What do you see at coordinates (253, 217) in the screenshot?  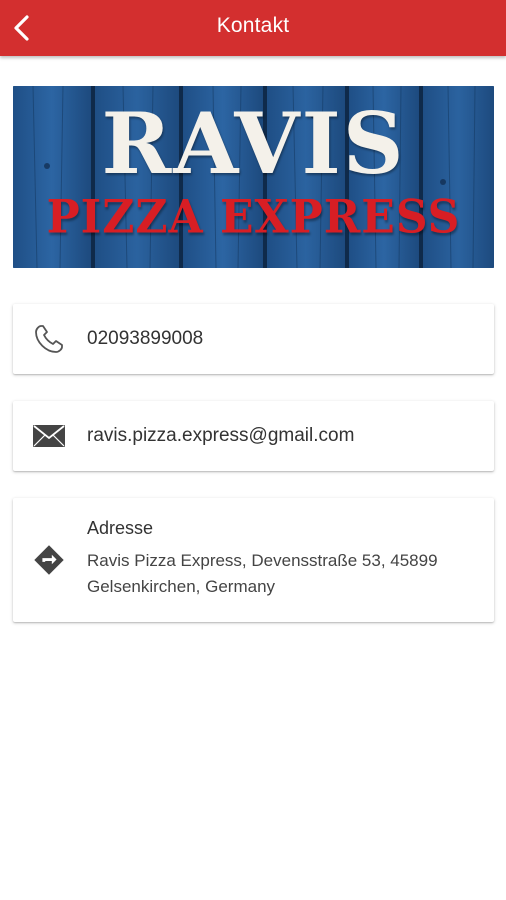 I see `logo-sub-text: PIZZA EXPRESS` at bounding box center [253, 217].